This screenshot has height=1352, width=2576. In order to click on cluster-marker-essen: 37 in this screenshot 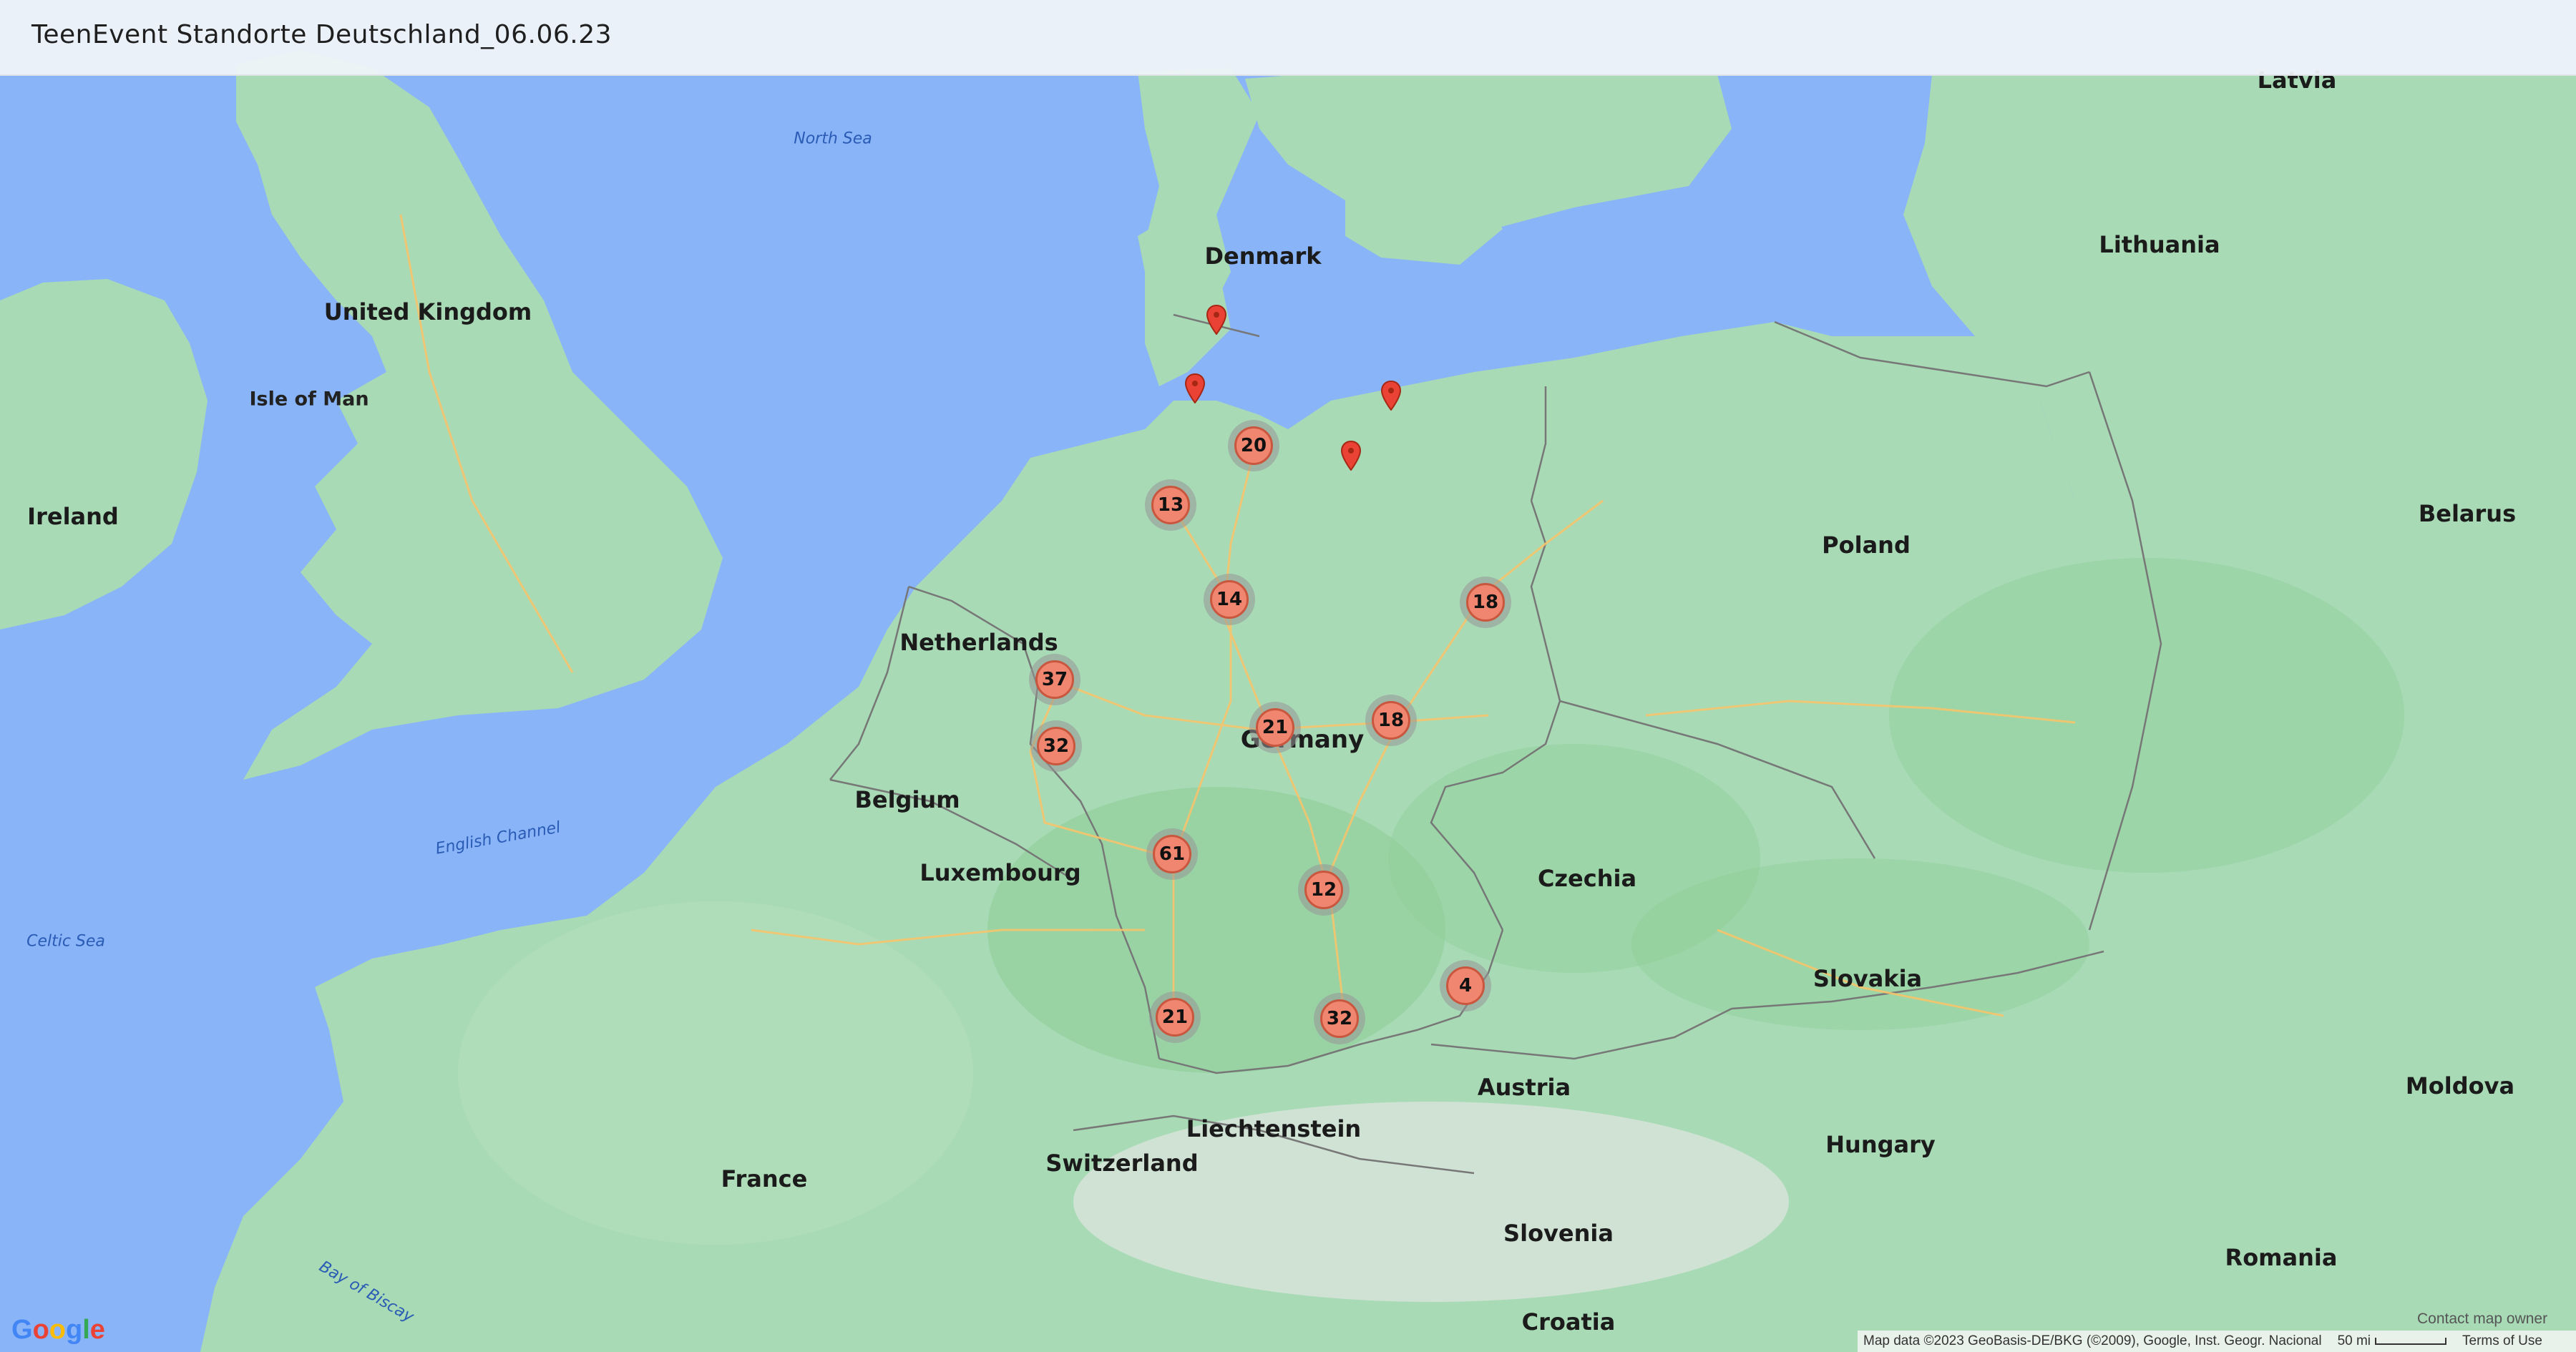, I will do `click(1054, 680)`.